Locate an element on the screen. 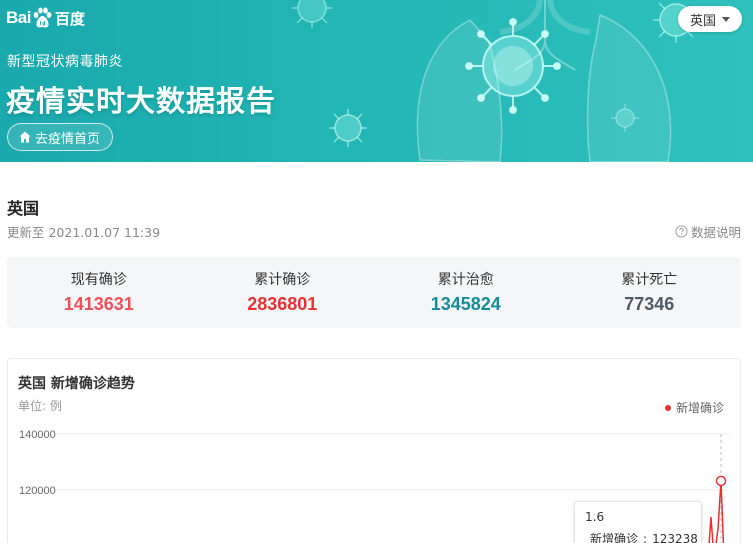 The height and width of the screenshot is (543, 753). stat-item: 现有确诊 1413631 is located at coordinates (99, 292).